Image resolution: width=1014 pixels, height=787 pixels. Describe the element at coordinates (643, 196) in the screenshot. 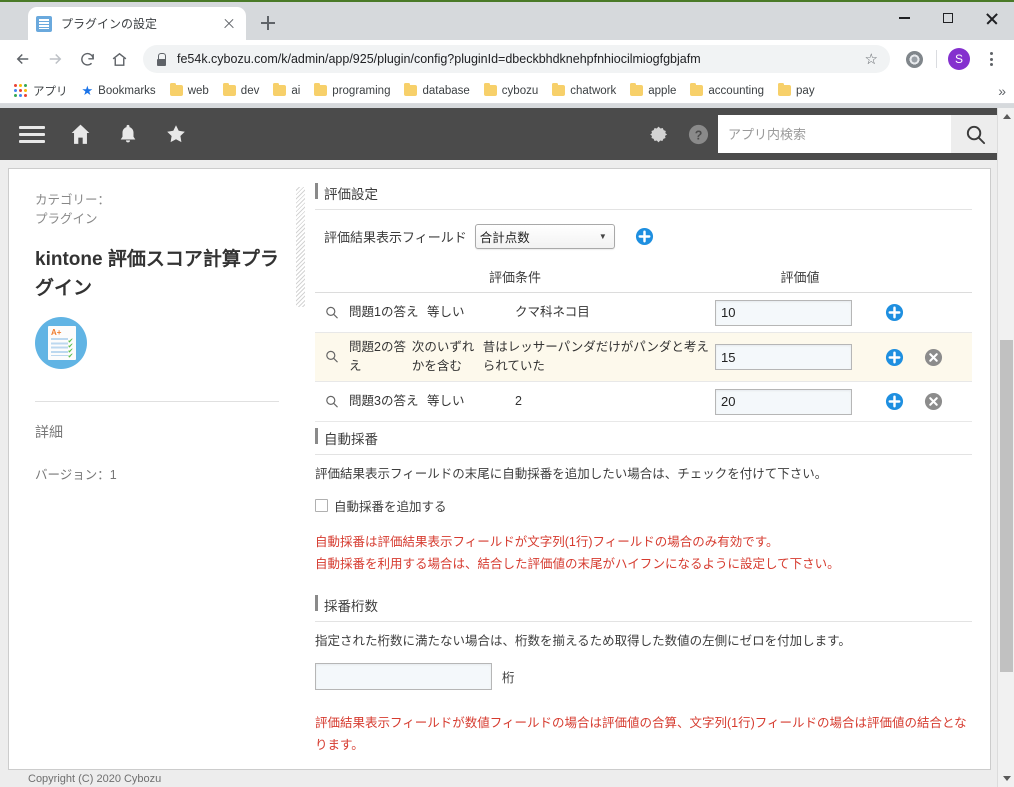

I see `section-title-eval: 評価設定` at that location.